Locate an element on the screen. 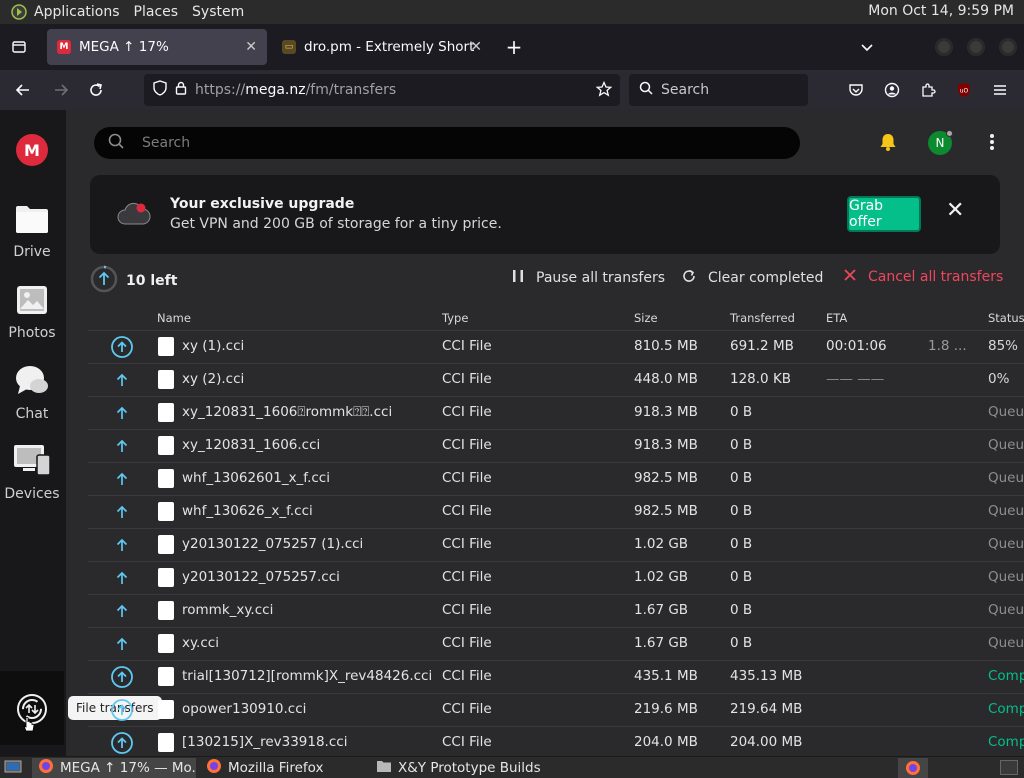 The image size is (1024, 778). browser-search-bar: Search is located at coordinates (718, 90).